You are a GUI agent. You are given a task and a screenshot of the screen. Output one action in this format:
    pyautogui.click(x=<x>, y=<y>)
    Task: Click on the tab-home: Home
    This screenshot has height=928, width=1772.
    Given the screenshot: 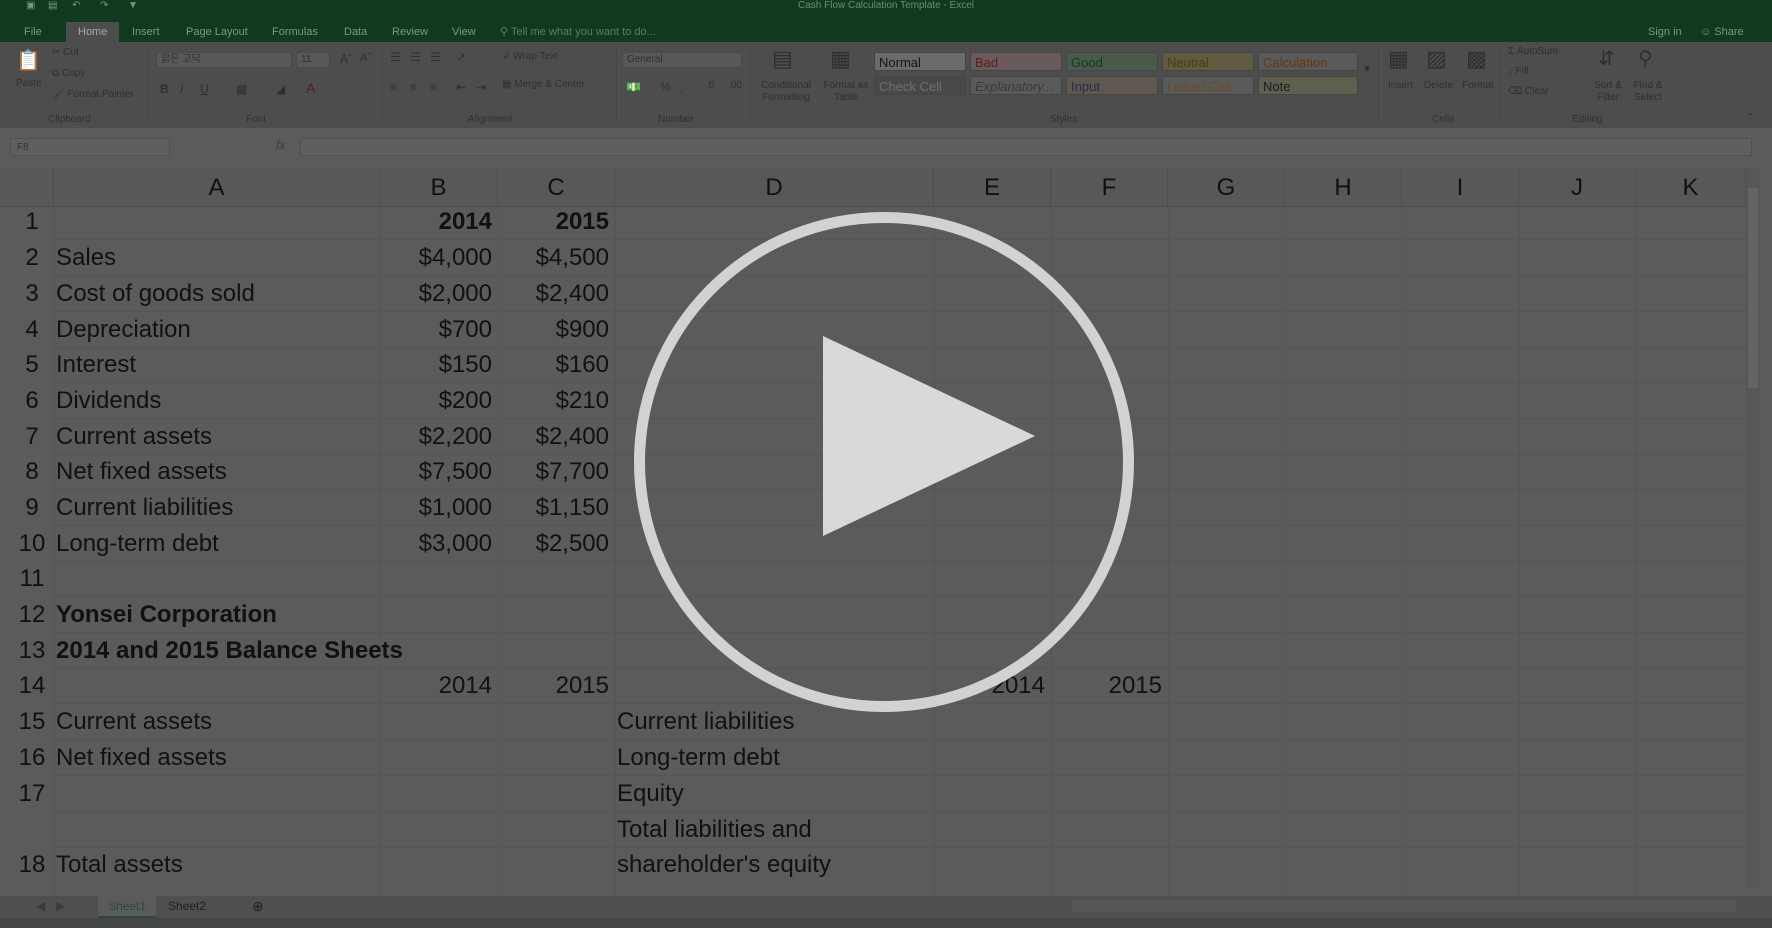 What is the action you would take?
    pyautogui.click(x=93, y=32)
    